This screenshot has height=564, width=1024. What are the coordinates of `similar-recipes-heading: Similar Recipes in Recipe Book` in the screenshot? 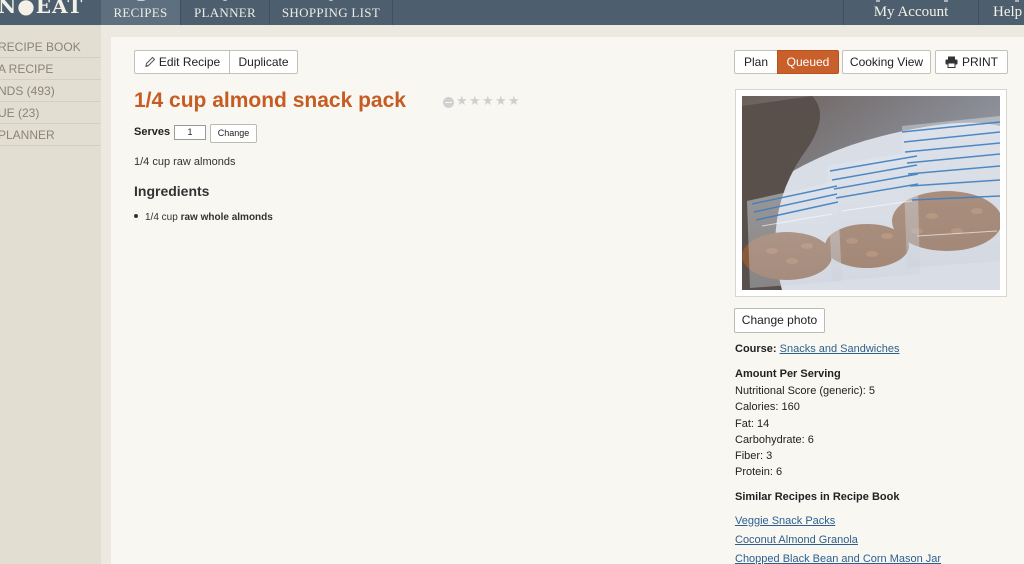 It's located at (817, 497).